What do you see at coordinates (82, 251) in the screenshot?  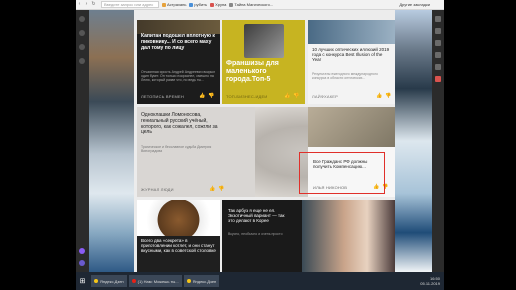 I see `alice-icon` at bounding box center [82, 251].